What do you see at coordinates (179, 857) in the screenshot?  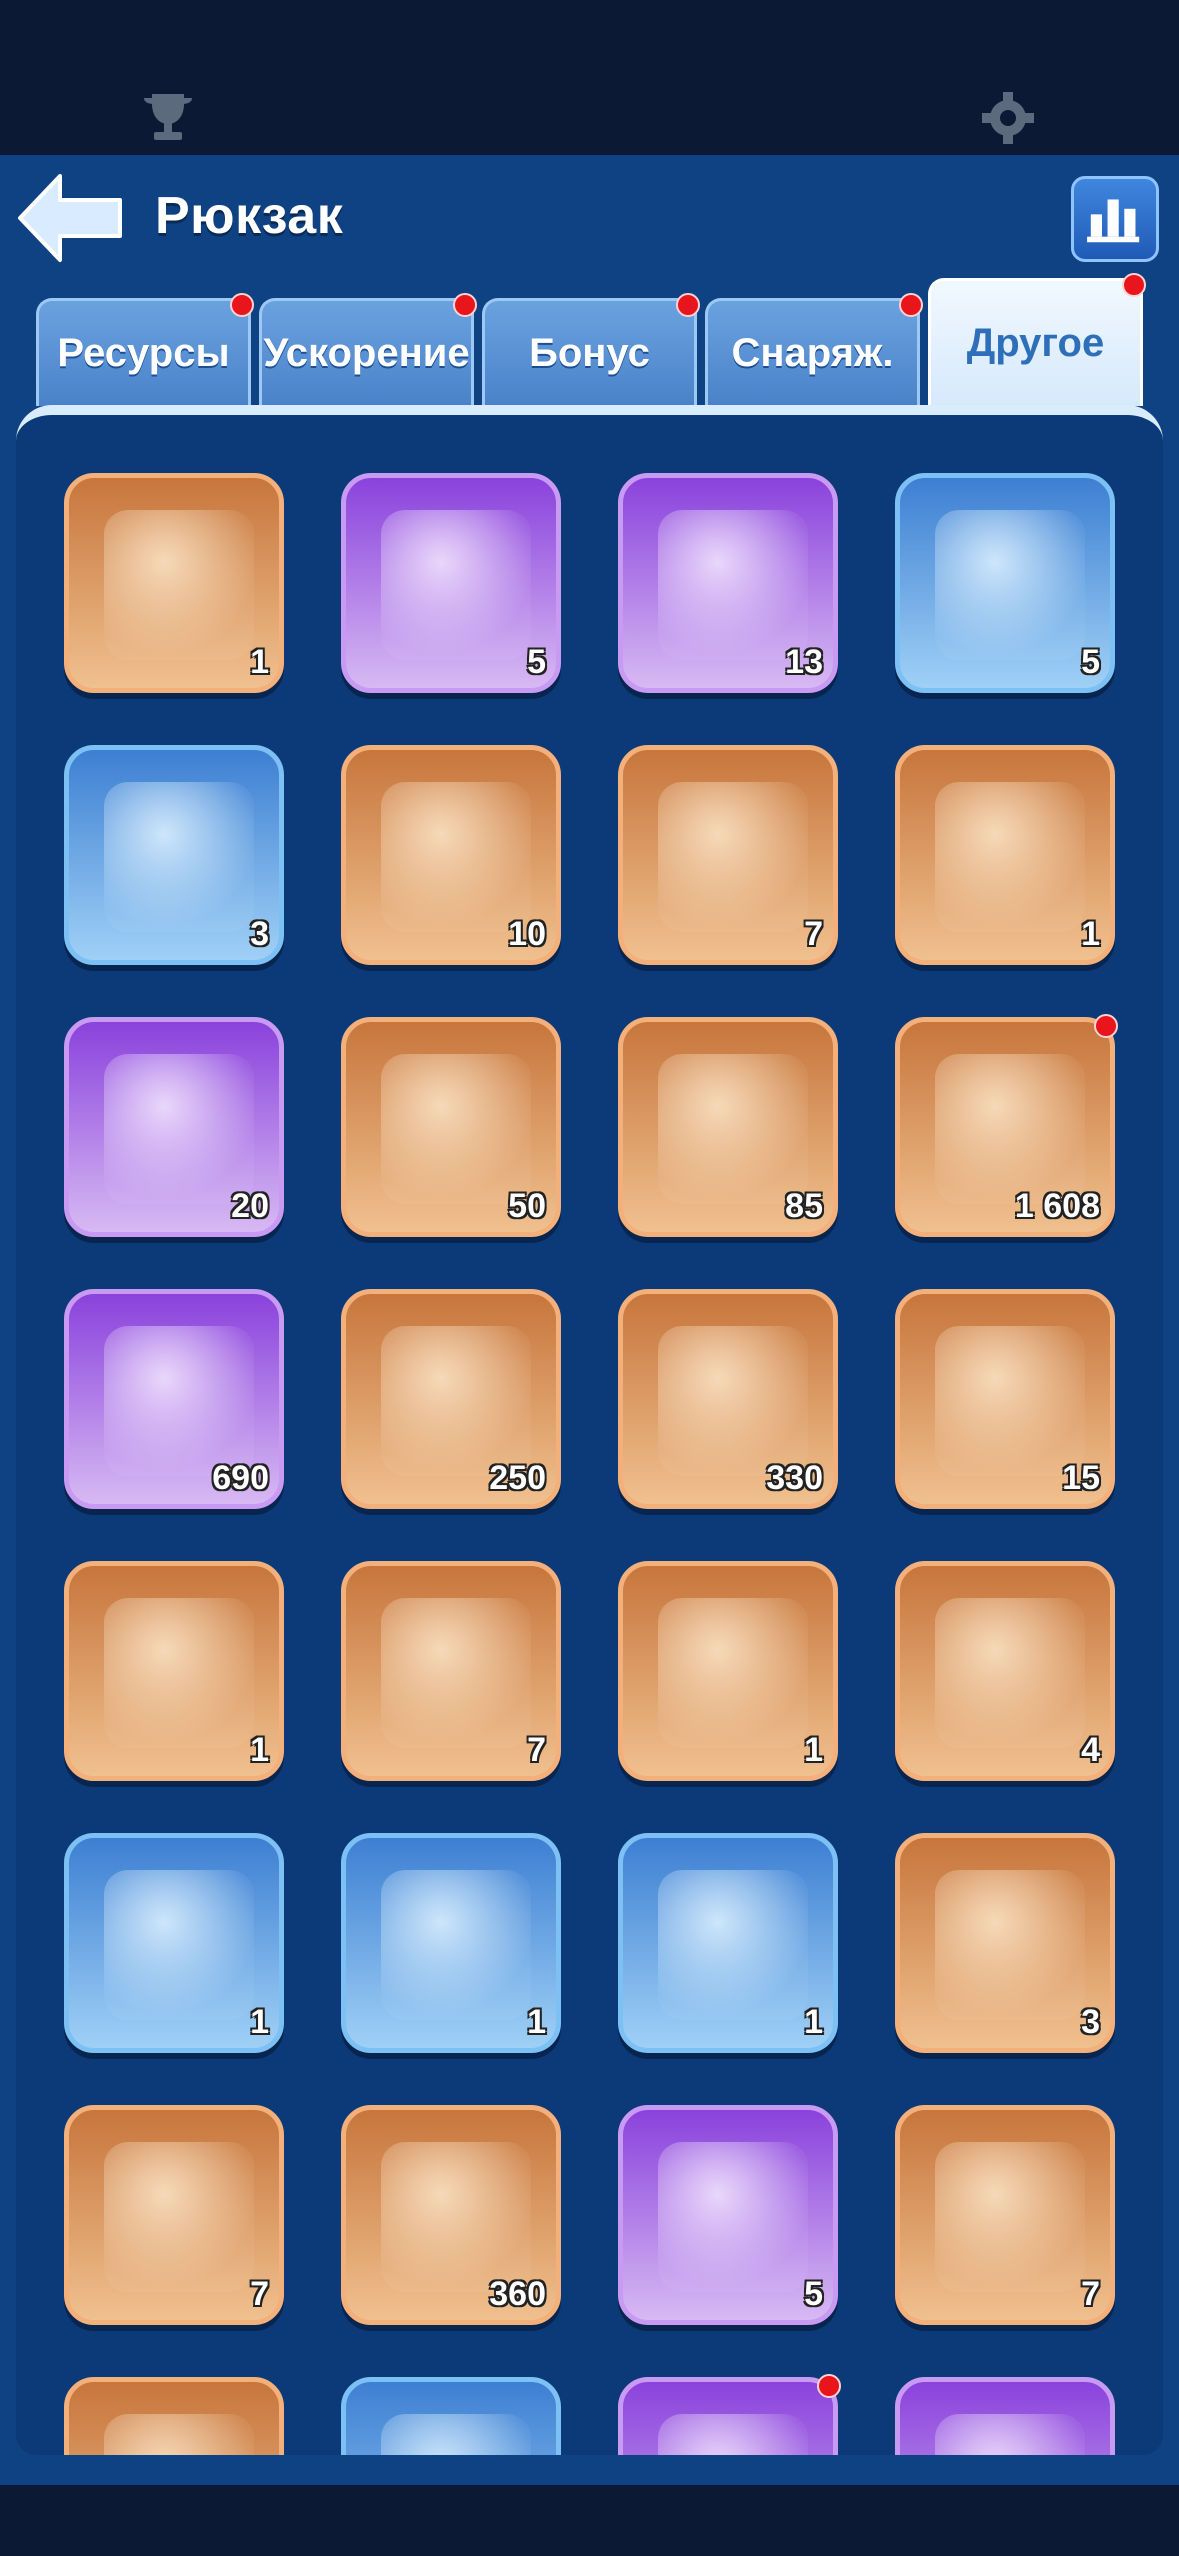 I see `banner-relocate-icon` at bounding box center [179, 857].